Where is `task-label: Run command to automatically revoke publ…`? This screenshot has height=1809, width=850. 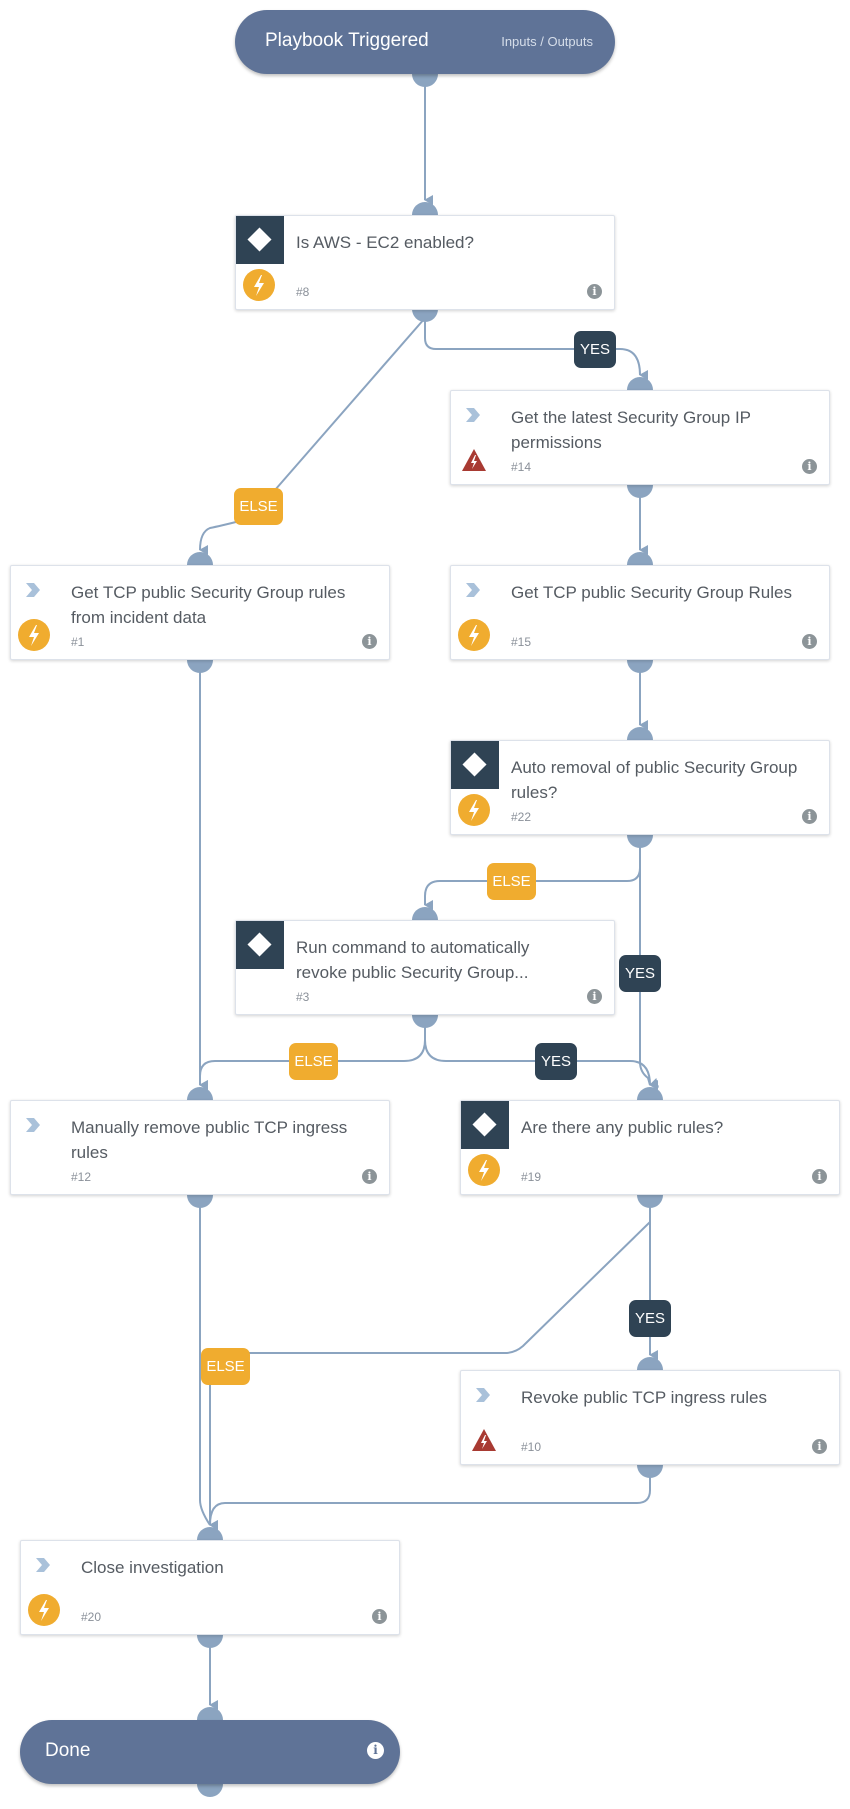
task-label: Run command to automatically revoke publ… is located at coordinates (413, 960).